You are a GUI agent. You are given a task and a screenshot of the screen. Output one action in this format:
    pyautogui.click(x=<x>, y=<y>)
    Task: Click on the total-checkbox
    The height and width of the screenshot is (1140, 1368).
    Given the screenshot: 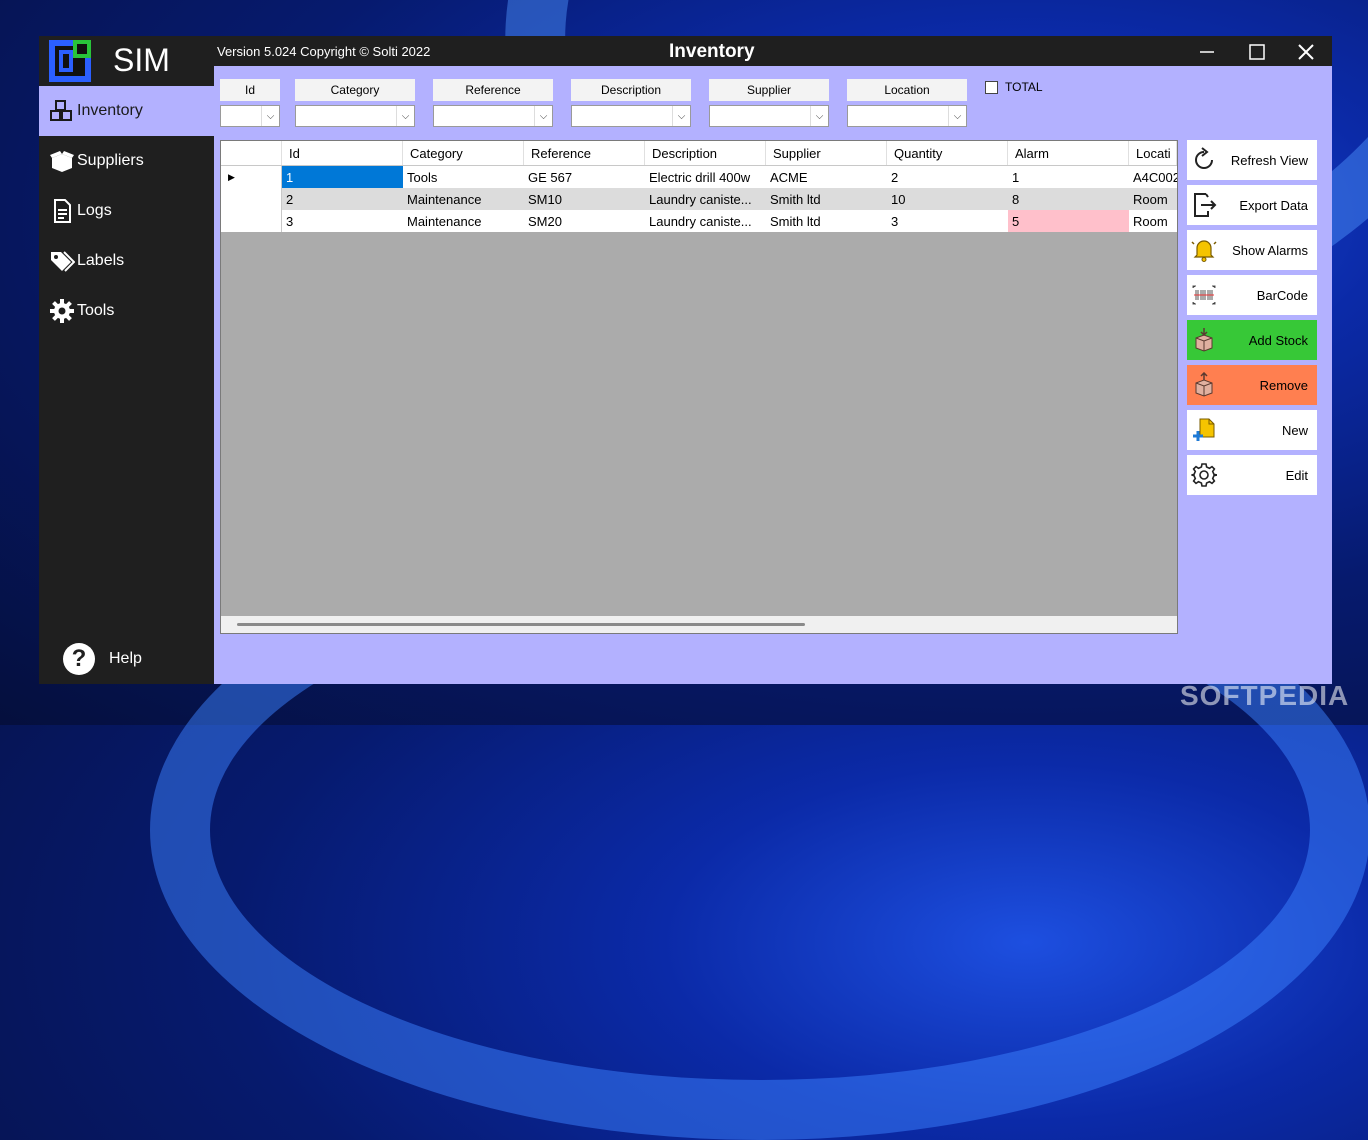 What is the action you would take?
    pyautogui.click(x=991, y=87)
    